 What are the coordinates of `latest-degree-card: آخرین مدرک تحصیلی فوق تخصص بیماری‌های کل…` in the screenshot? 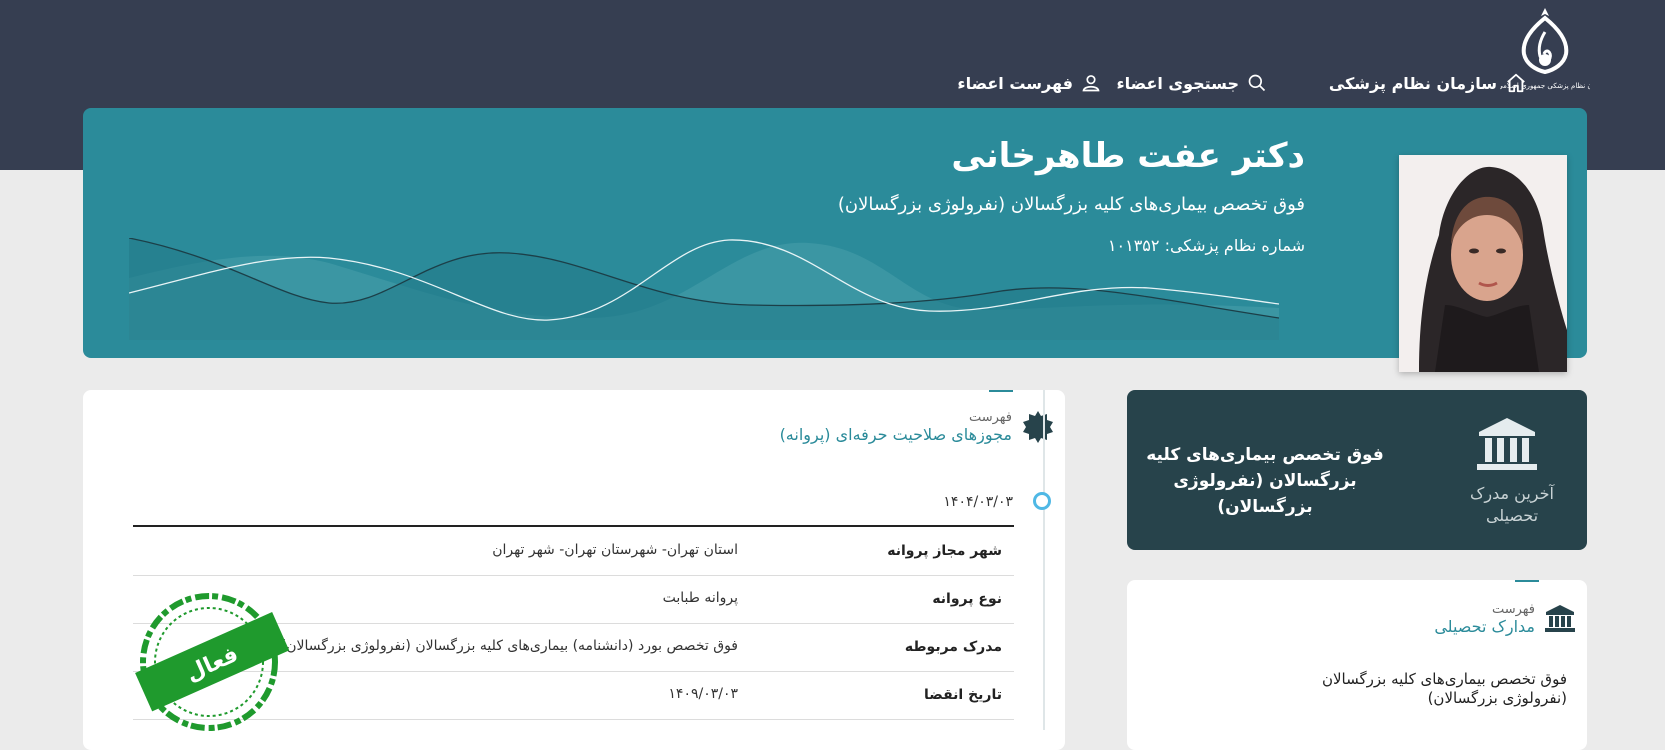 It's located at (1357, 470).